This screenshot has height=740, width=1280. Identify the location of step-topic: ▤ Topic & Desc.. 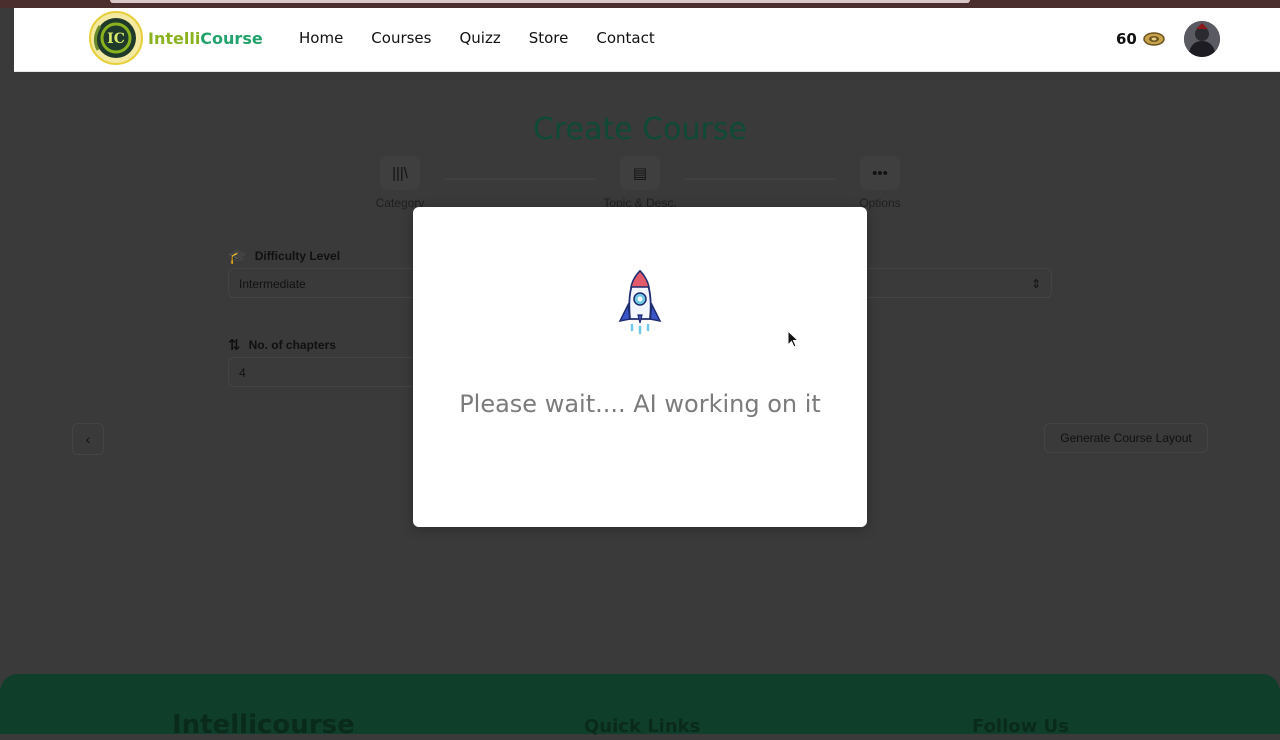
(640, 183).